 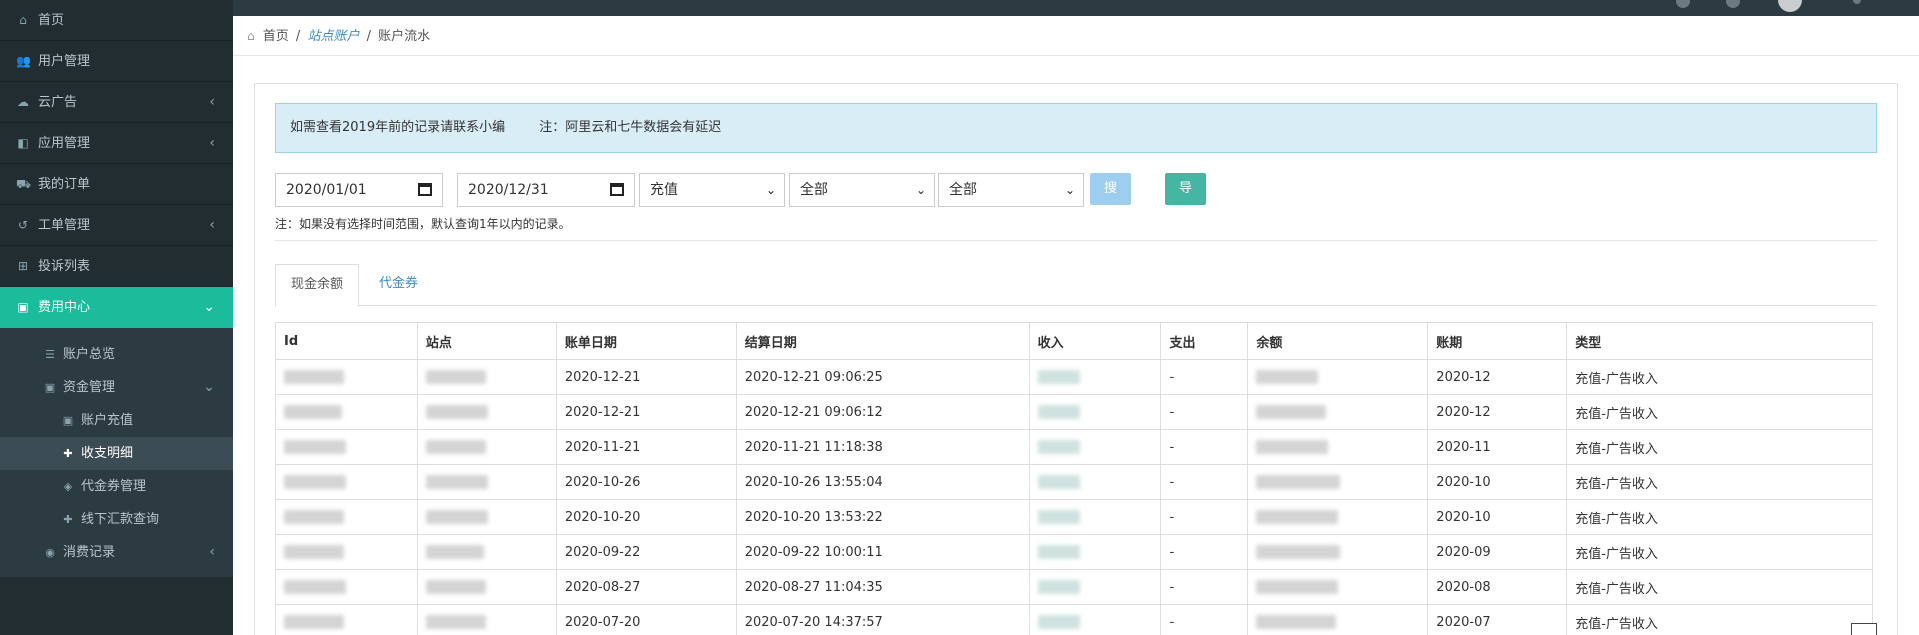 I want to click on column-header: 结算日期, so click(x=882, y=341).